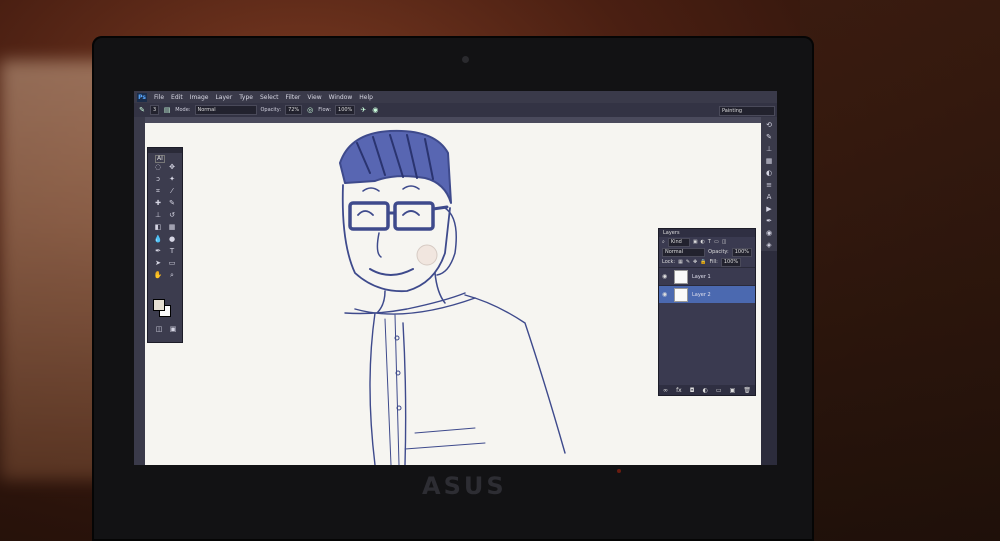 The height and width of the screenshot is (541, 1000). Describe the element at coordinates (159, 305) in the screenshot. I see `foreground-color-swatch` at that location.